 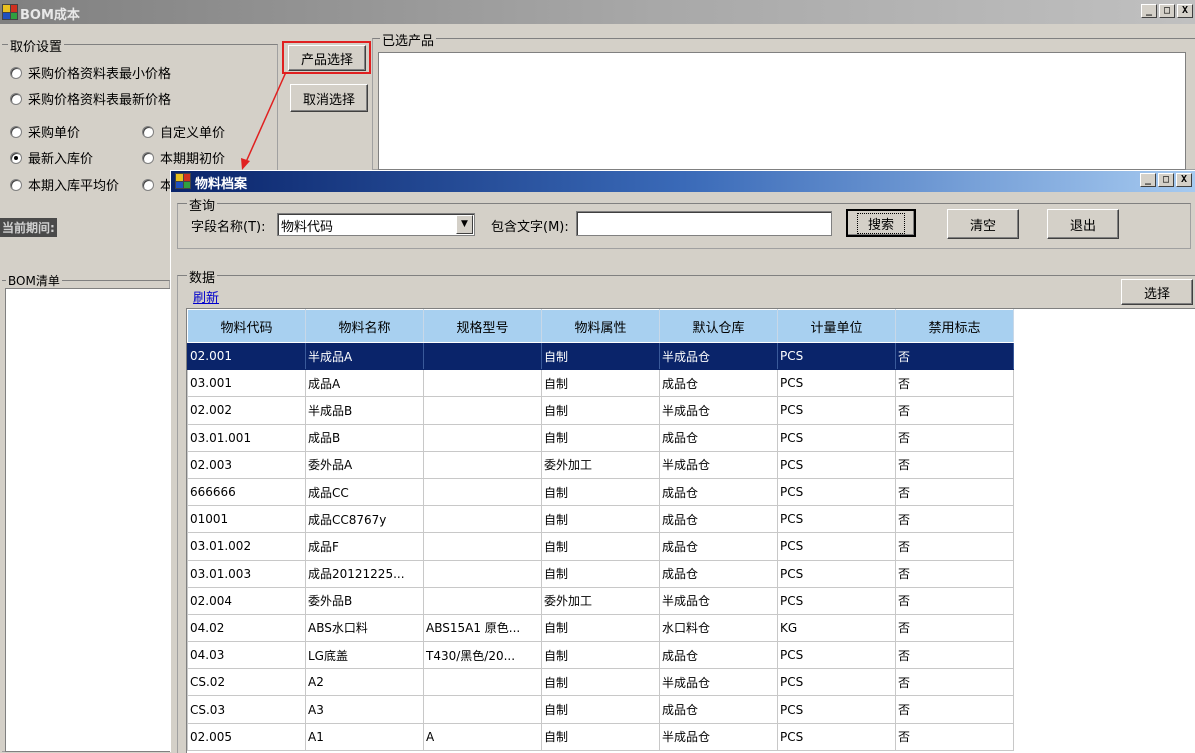 I want to click on dialog-minimize-button: _, so click(x=1148, y=180).